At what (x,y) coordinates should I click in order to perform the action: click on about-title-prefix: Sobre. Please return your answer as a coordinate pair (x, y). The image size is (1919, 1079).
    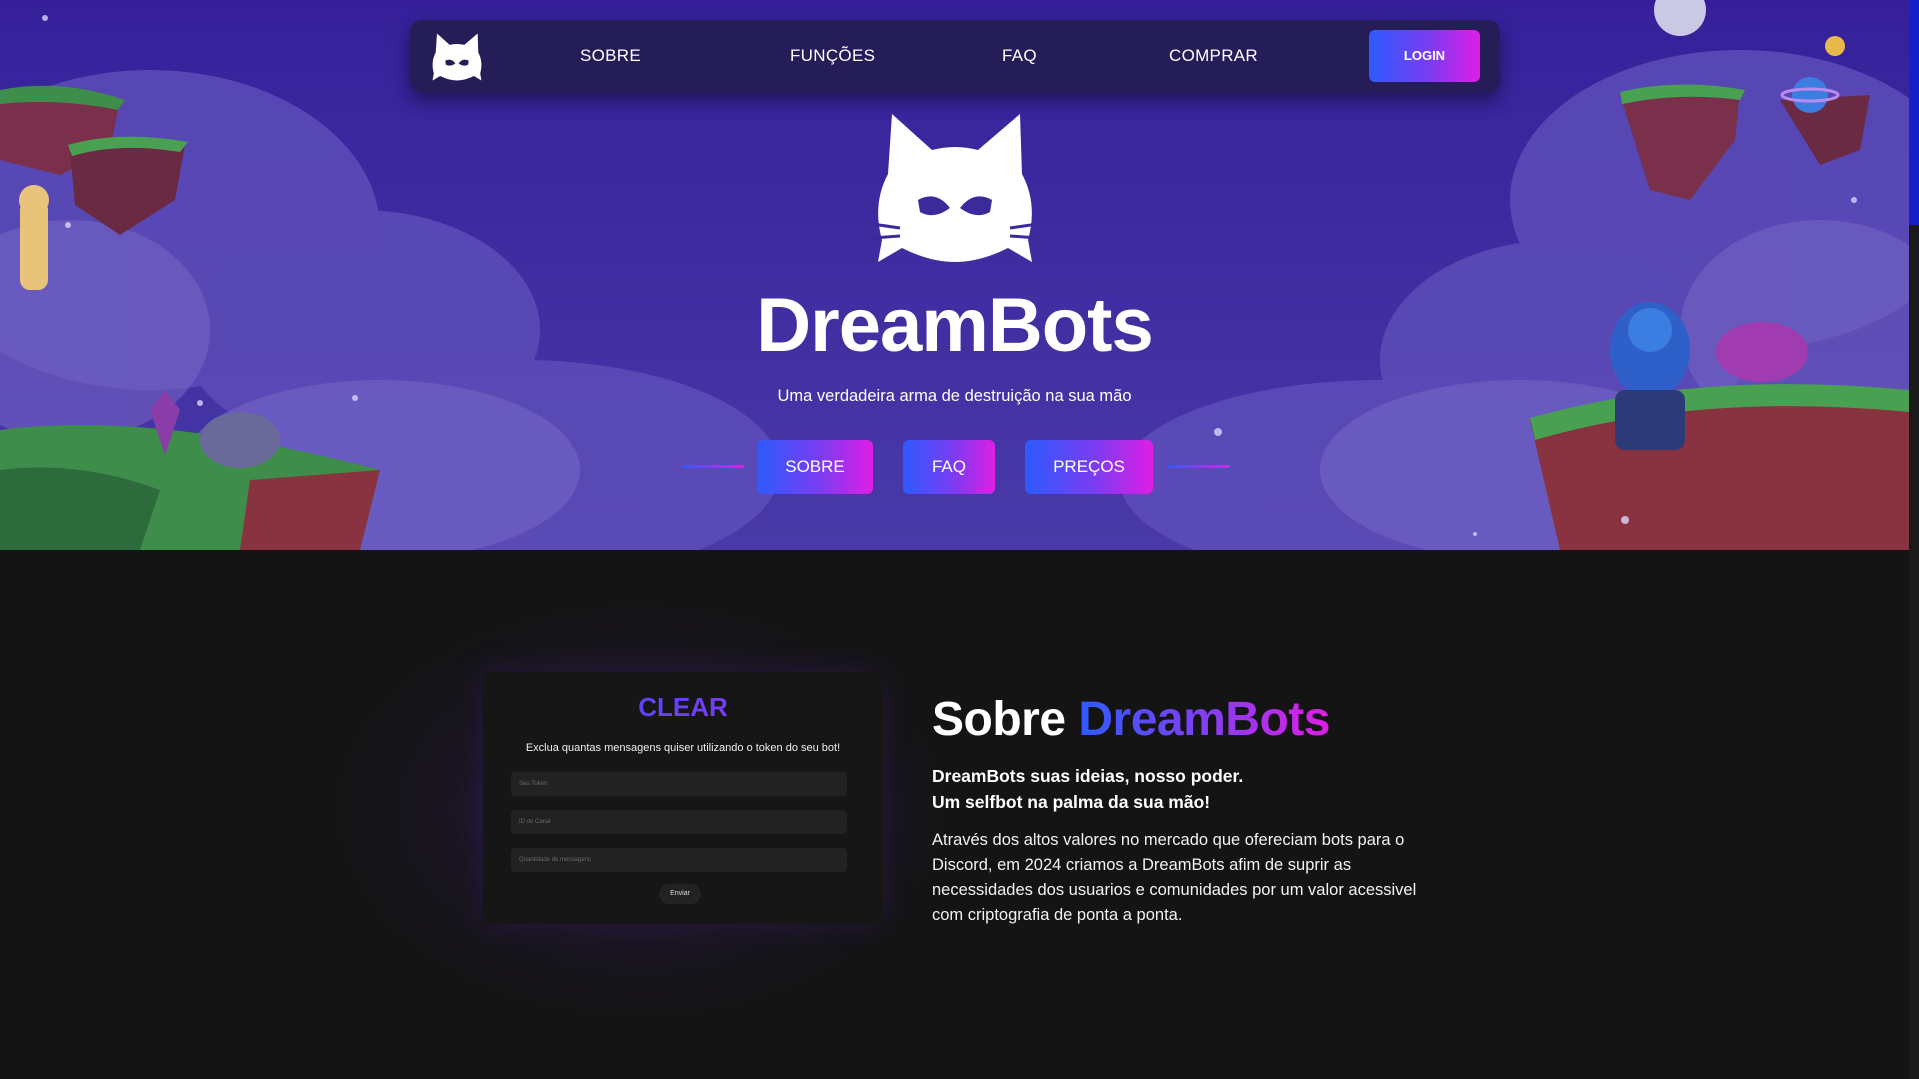
    Looking at the image, I should click on (1005, 719).